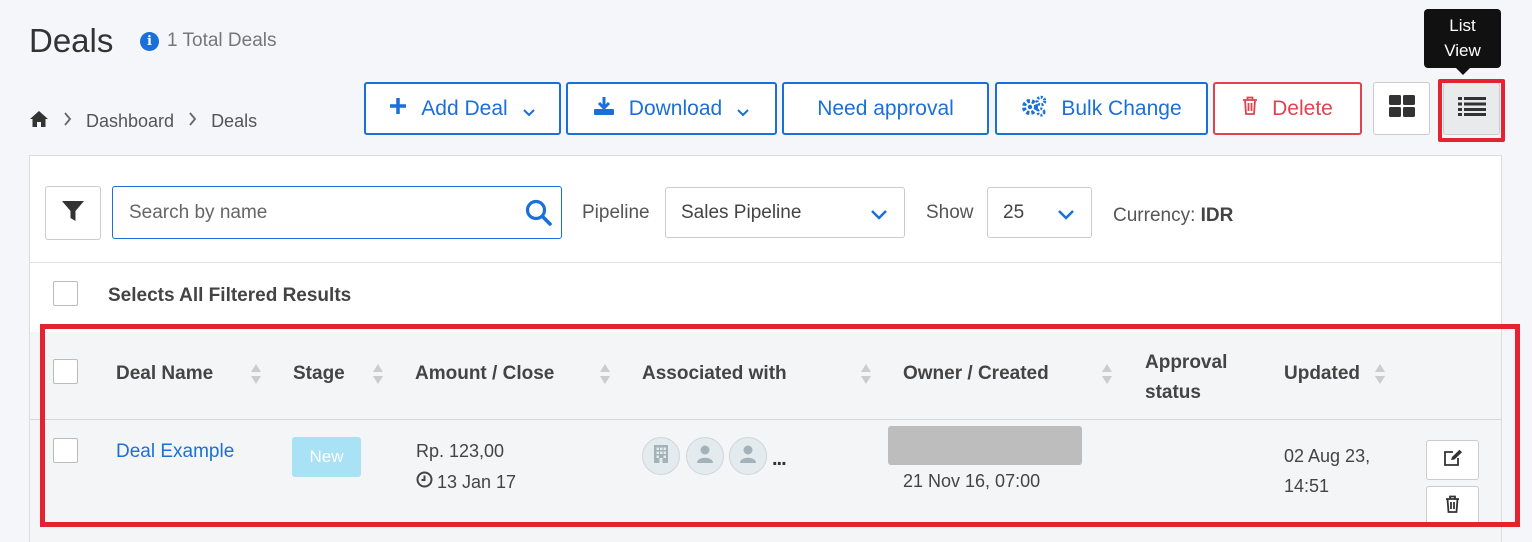 The width and height of the screenshot is (1532, 542). I want to click on total-deals: i 1 Total Deals, so click(208, 41).